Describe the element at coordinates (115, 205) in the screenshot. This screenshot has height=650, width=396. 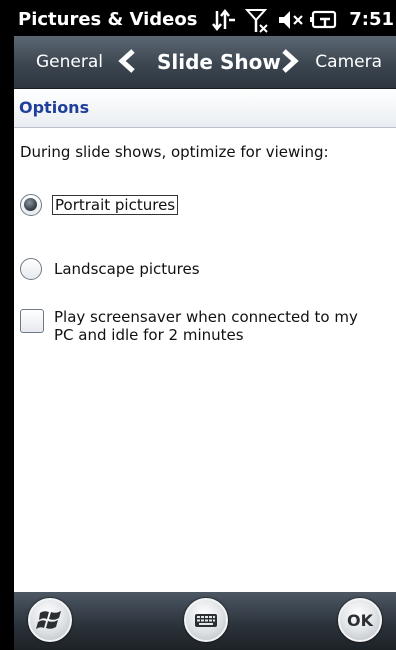
I see `portrait-label: Portrait pictures` at that location.